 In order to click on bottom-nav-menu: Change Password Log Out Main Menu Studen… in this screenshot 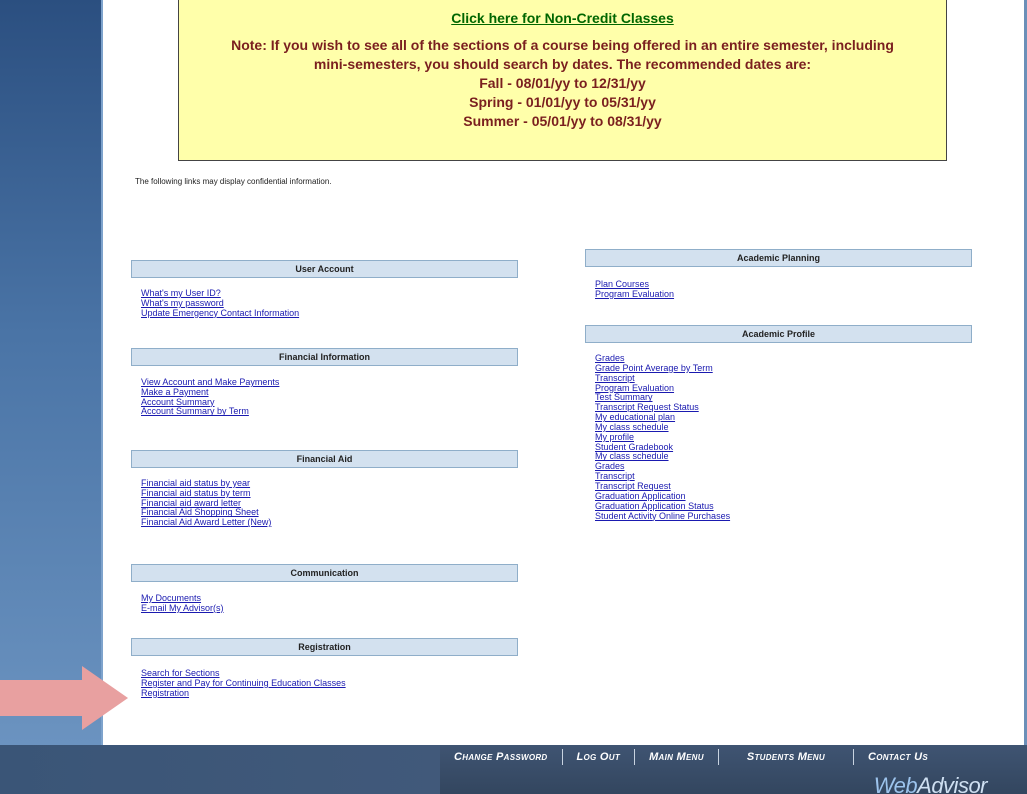, I will do `click(691, 757)`.